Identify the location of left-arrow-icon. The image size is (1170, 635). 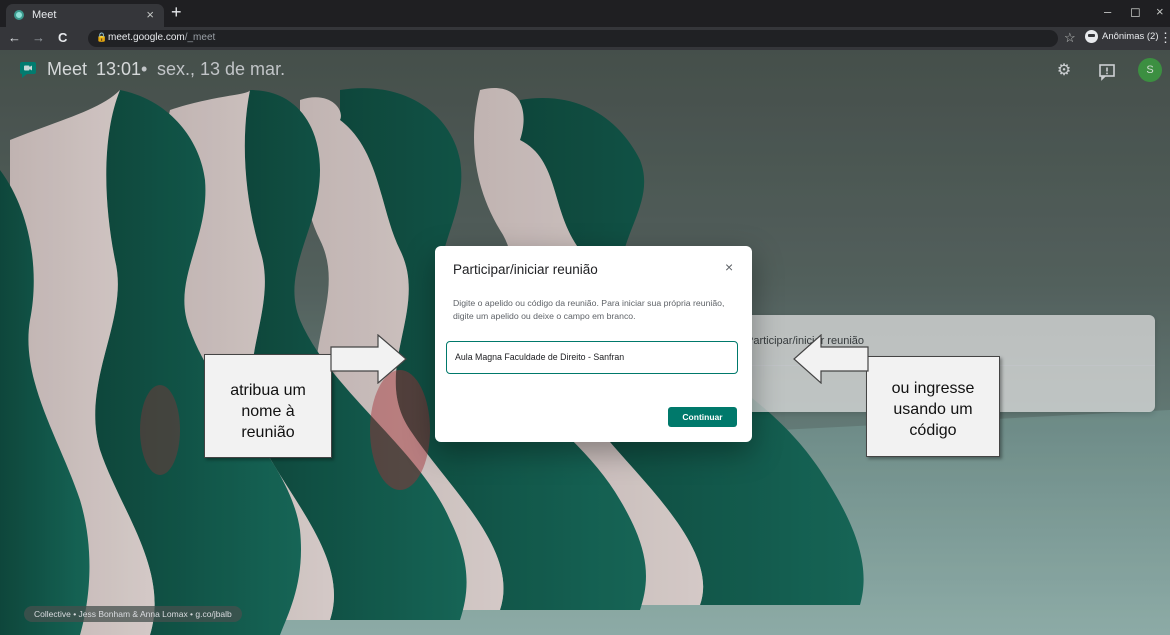
(831, 359).